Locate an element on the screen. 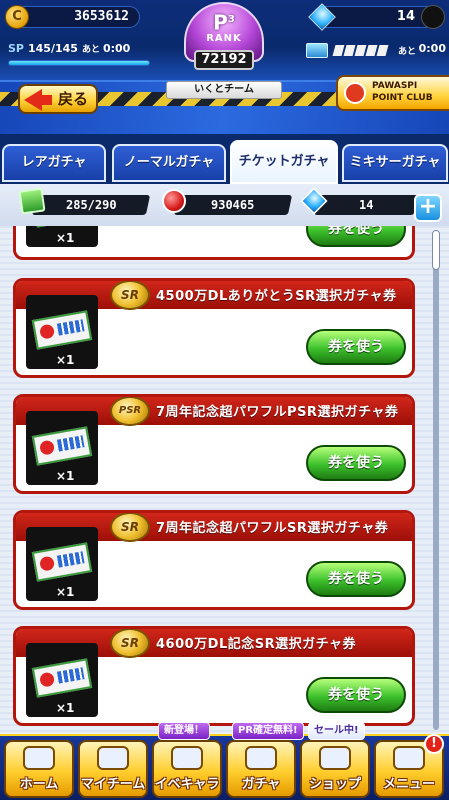 The image size is (449, 800). sp-time: 0:00 is located at coordinates (116, 48).